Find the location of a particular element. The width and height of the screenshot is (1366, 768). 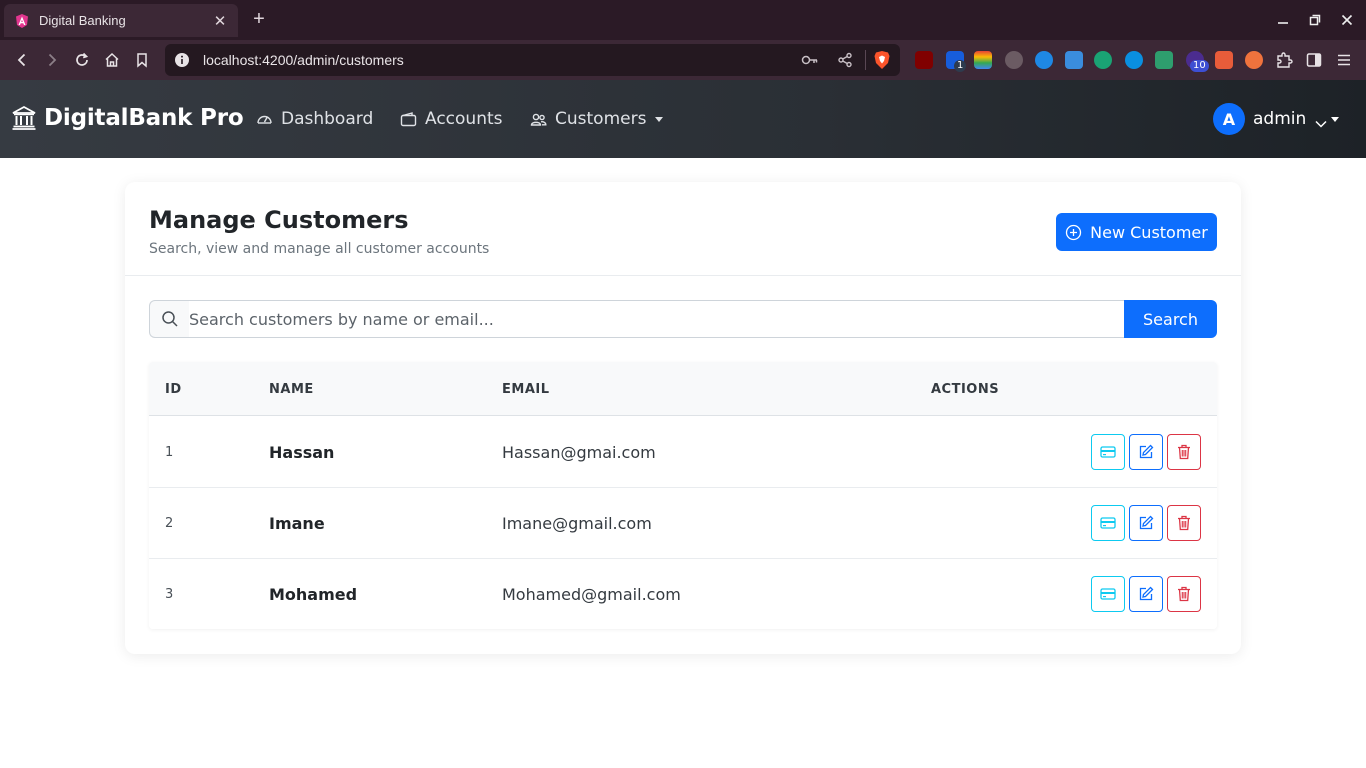

password-key-icon is located at coordinates (810, 60).